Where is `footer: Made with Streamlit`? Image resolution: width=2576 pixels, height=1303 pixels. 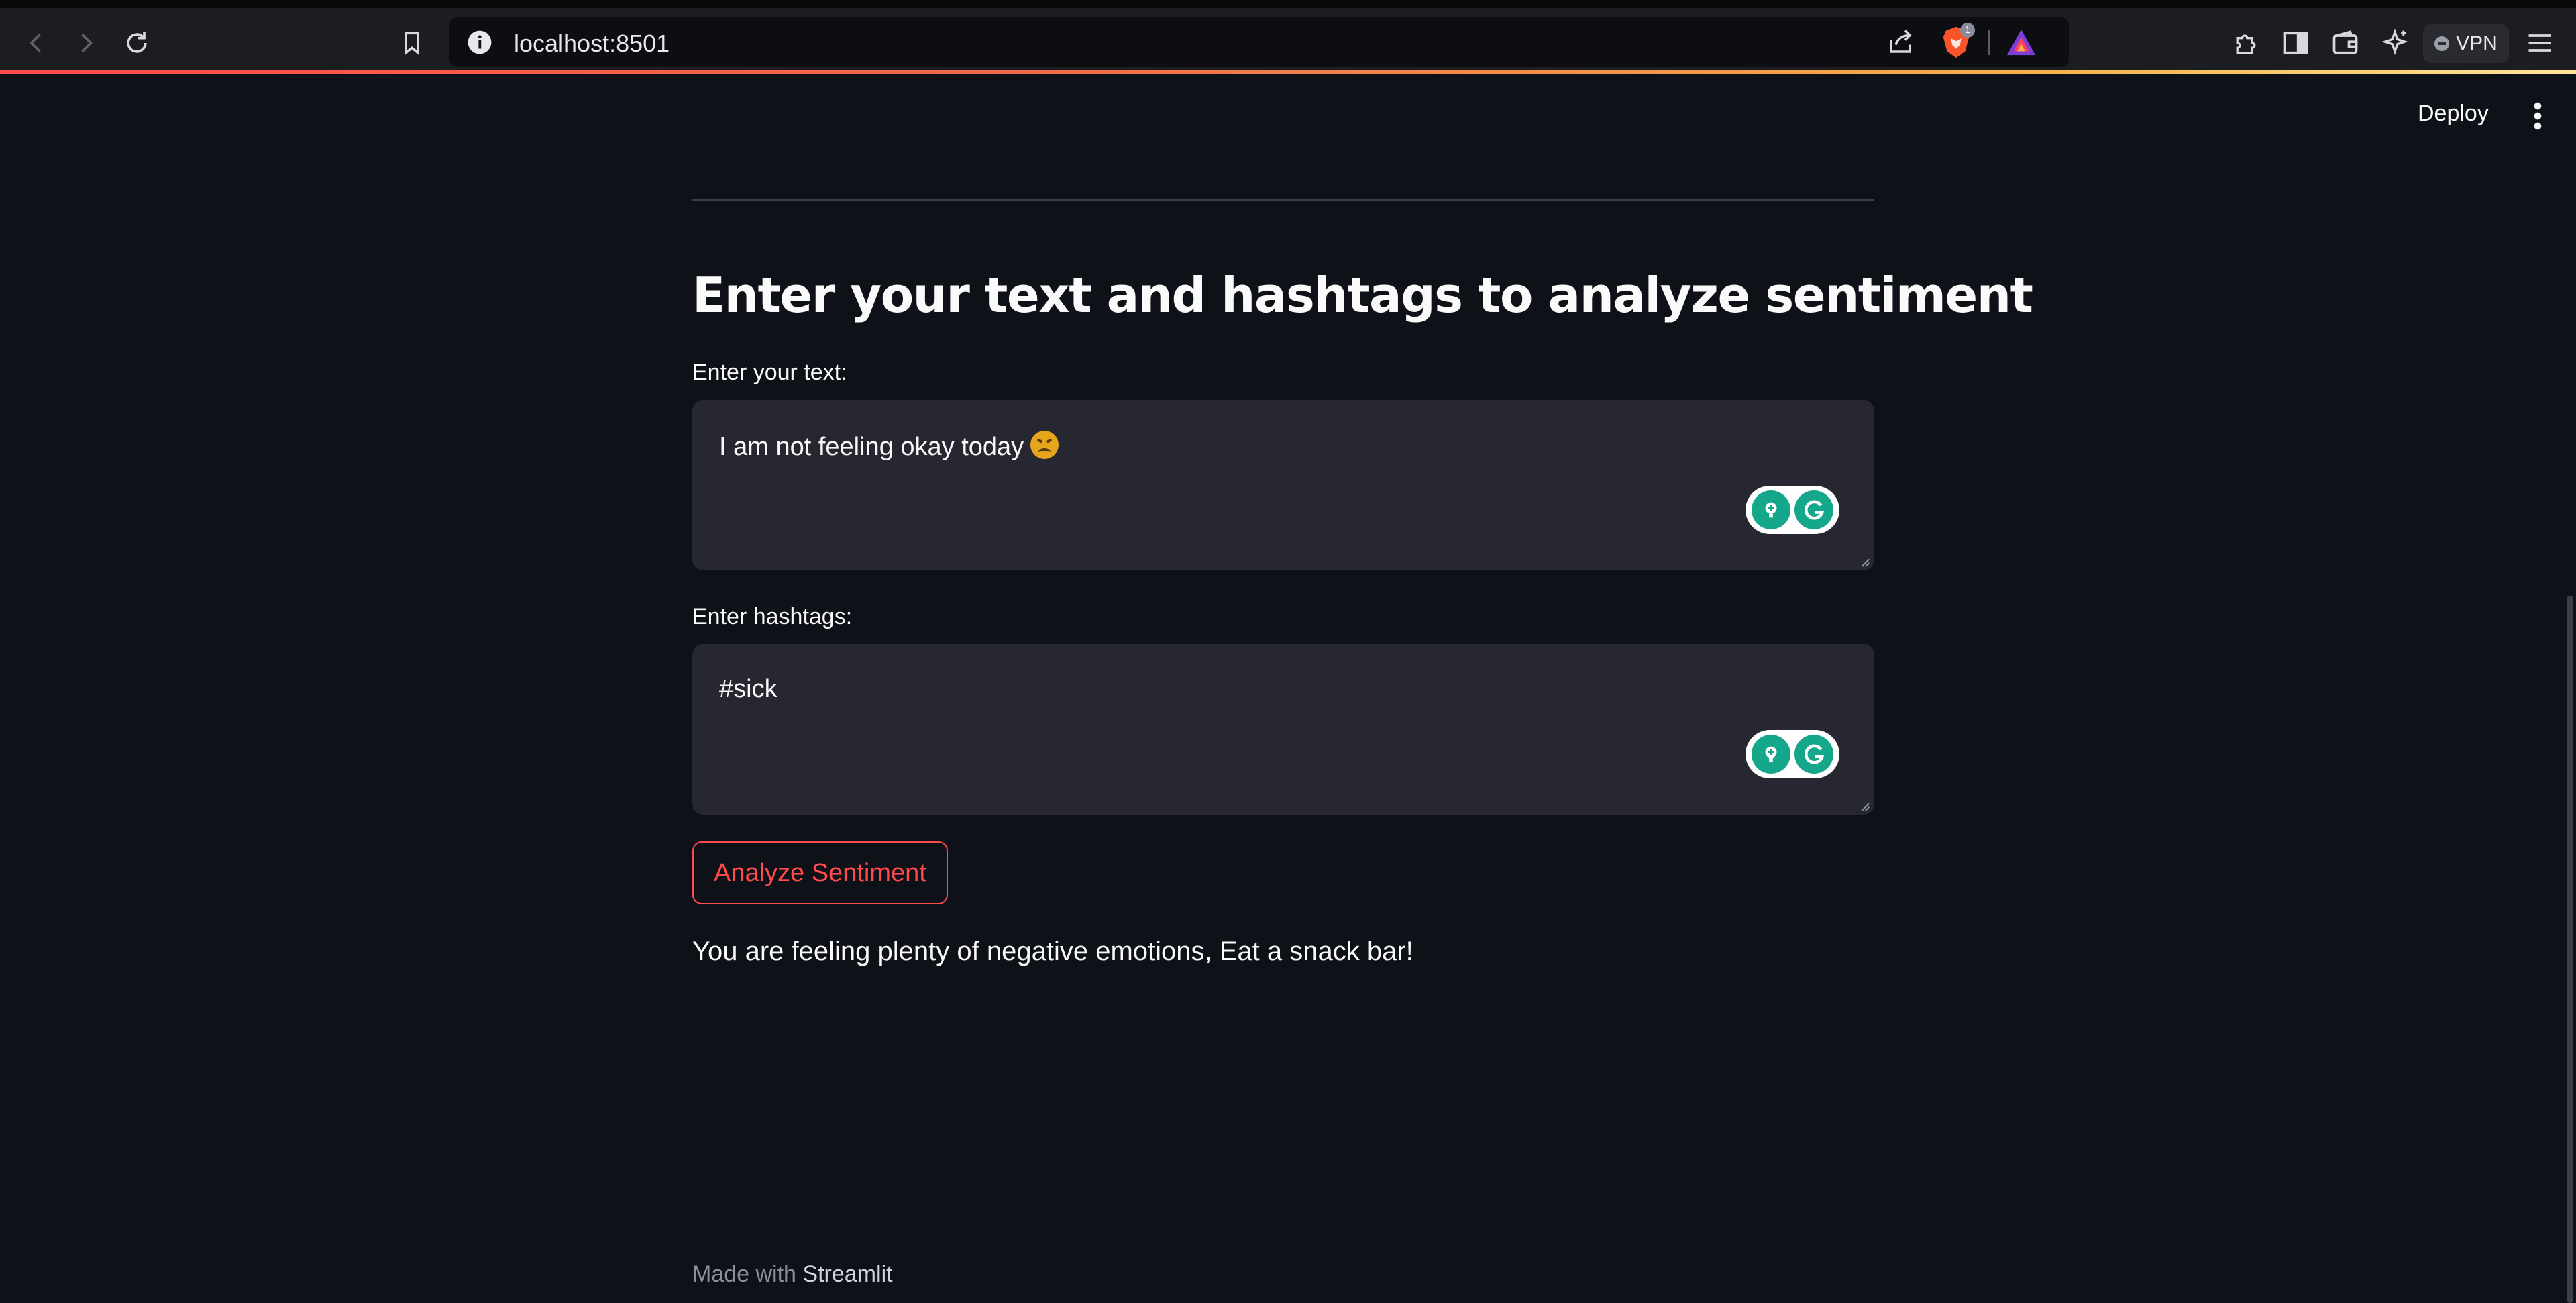
footer: Made with Streamlit is located at coordinates (792, 1274).